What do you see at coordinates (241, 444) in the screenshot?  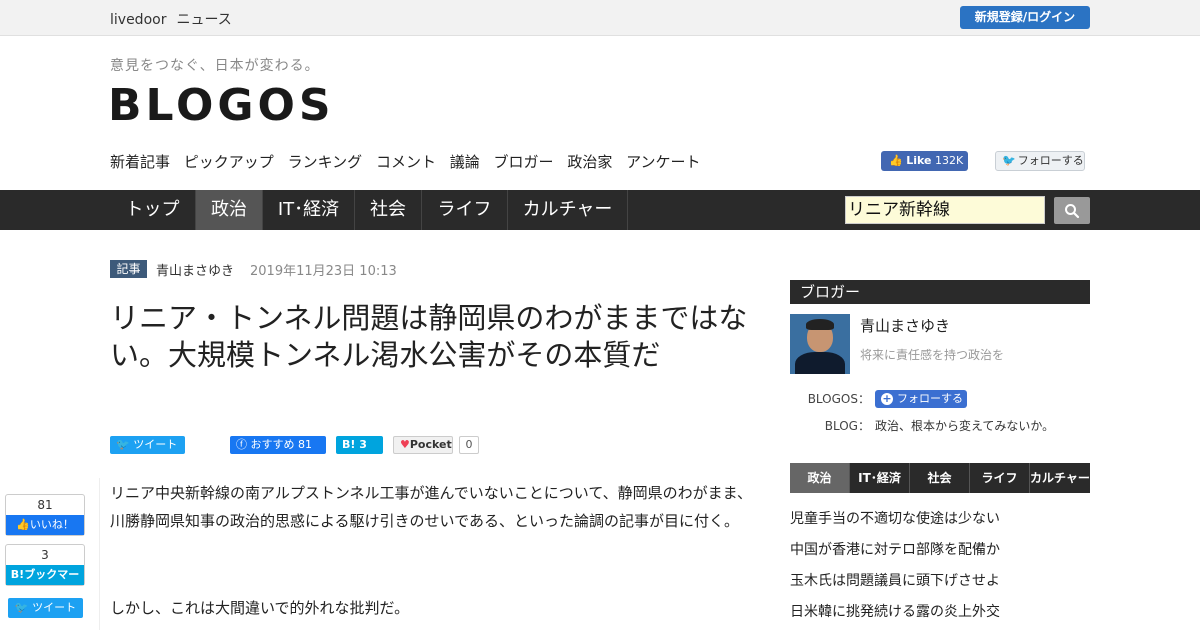 I see `facebook-icon: ⓕ` at bounding box center [241, 444].